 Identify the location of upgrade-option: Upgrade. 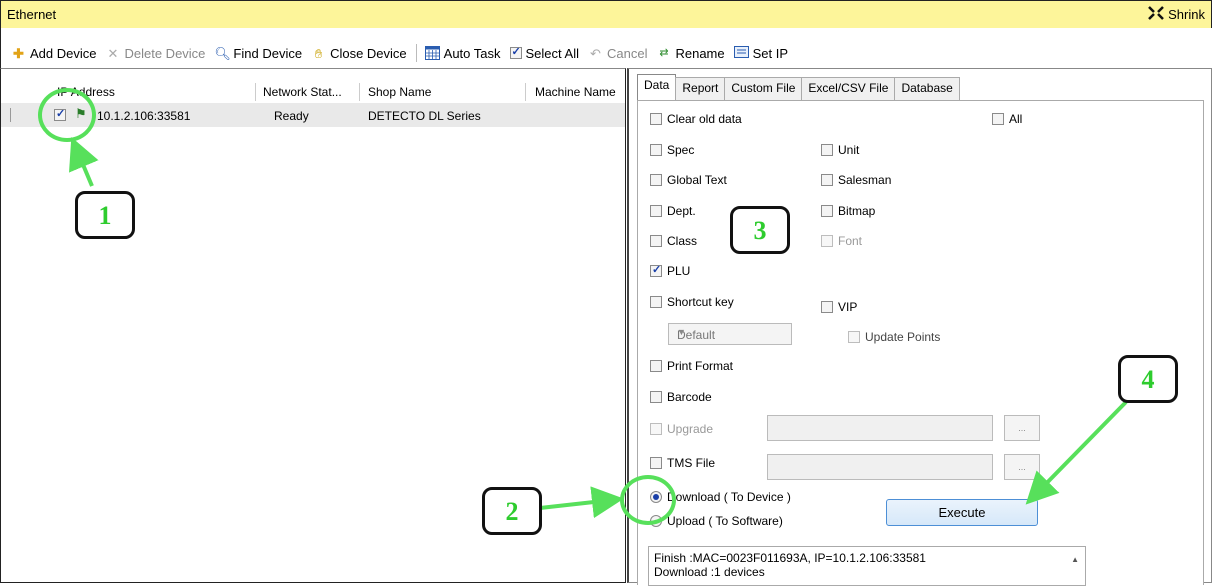
(681, 429).